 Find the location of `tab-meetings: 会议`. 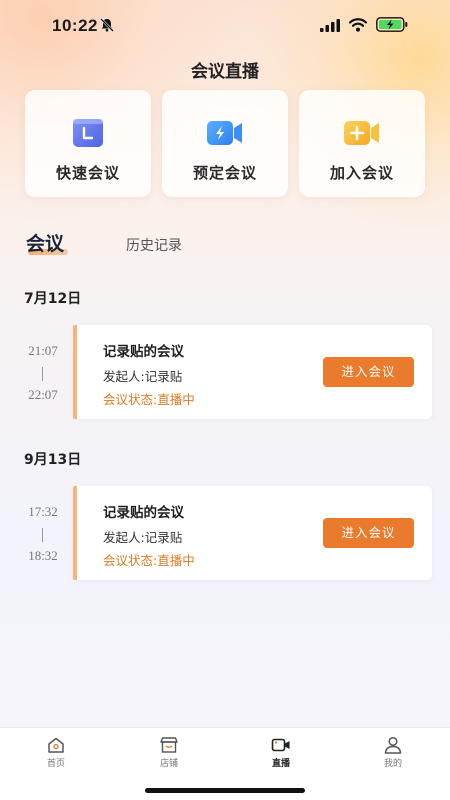

tab-meetings: 会议 is located at coordinates (45, 242).